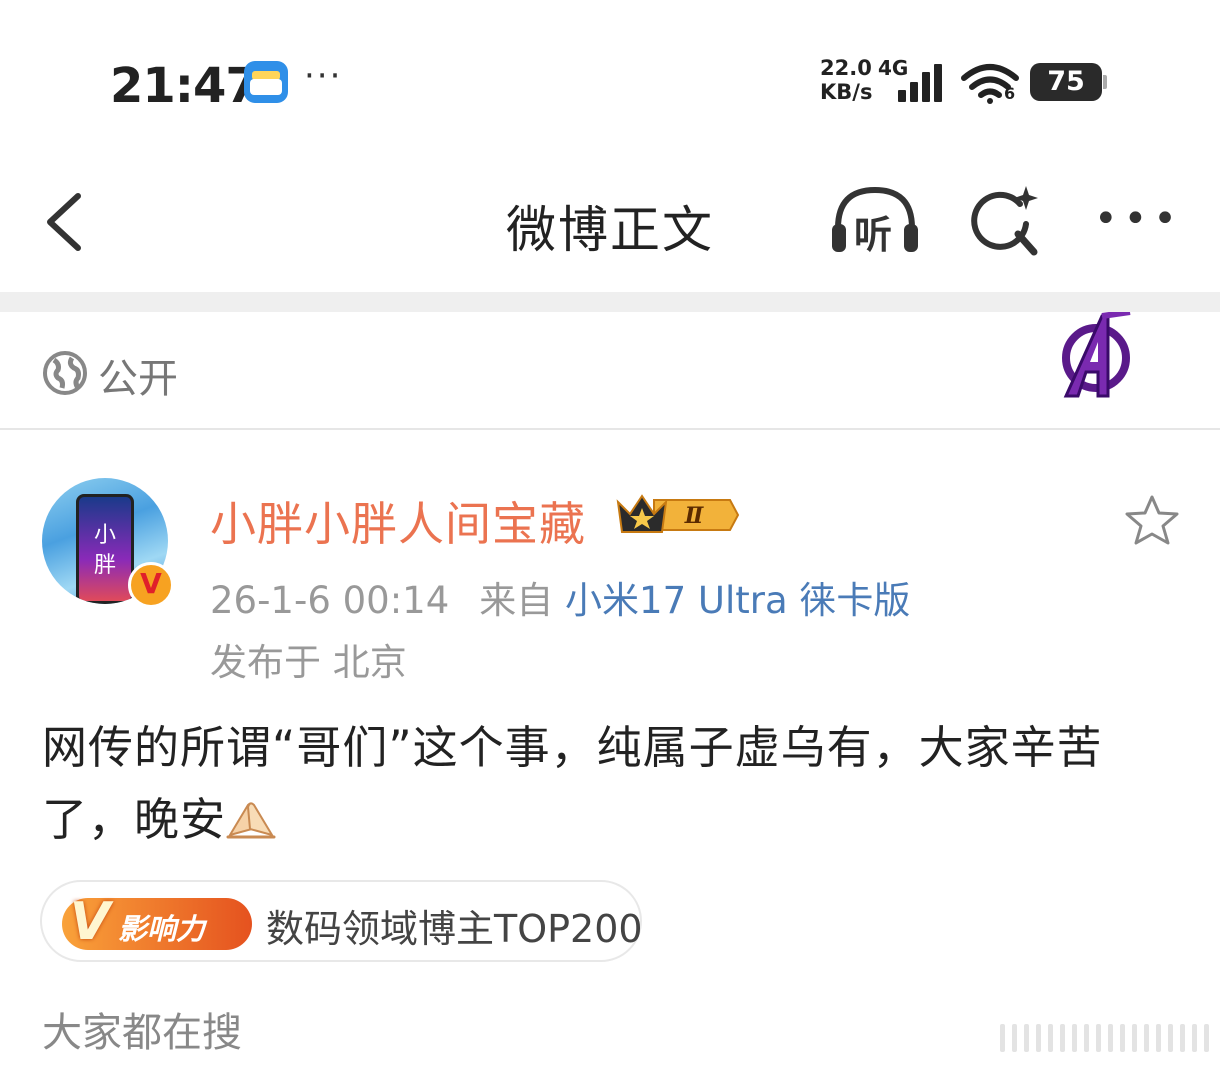 The height and width of the screenshot is (1065, 1220). I want to click on post-meta: 26-1-6 00:14 来自 小米17 Ultra 徕卡版, so click(560, 597).